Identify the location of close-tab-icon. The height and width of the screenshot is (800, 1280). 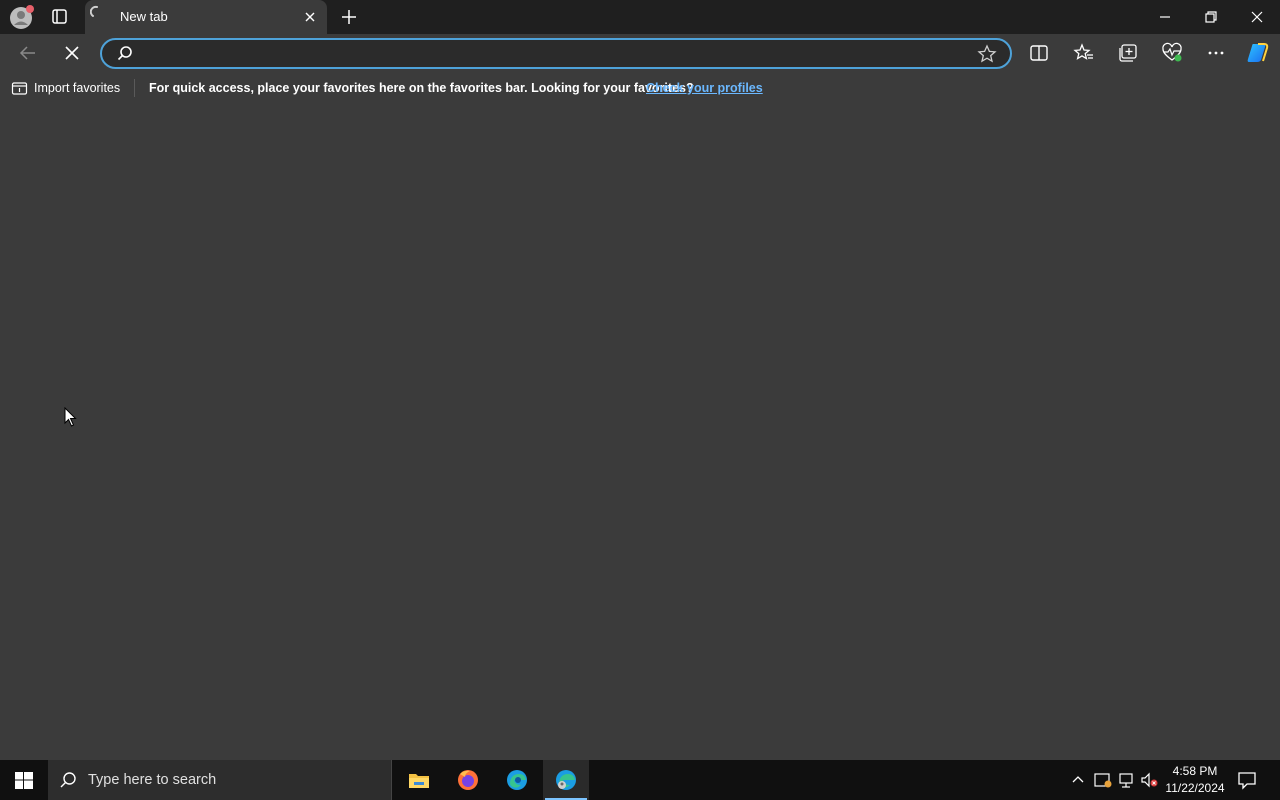
(310, 17).